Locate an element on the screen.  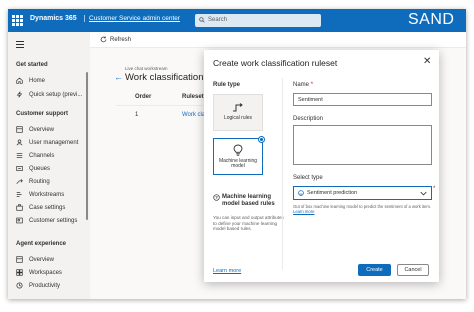
quick-setup-icon is located at coordinates (19, 94).